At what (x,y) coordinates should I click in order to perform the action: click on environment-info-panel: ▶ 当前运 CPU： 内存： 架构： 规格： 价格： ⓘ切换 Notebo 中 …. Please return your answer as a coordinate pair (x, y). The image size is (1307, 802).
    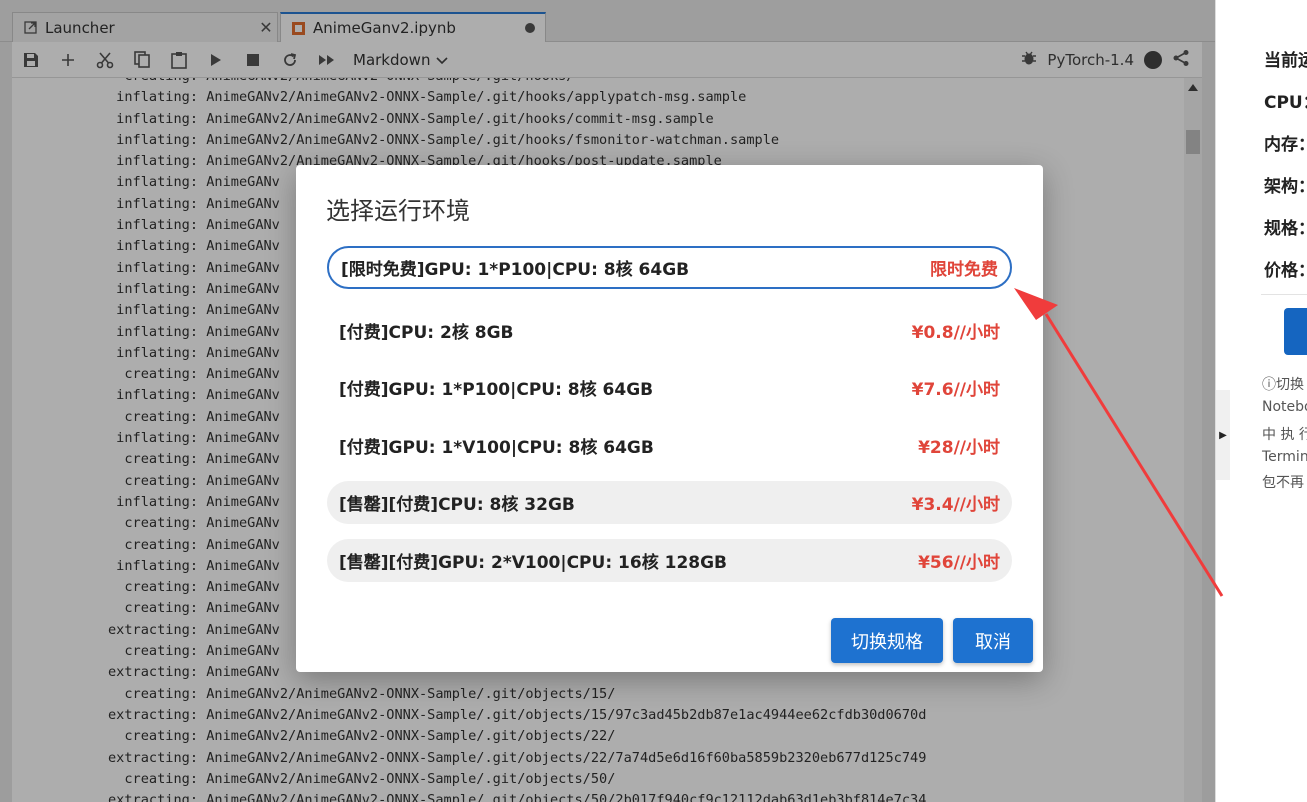
    Looking at the image, I should click on (1261, 401).